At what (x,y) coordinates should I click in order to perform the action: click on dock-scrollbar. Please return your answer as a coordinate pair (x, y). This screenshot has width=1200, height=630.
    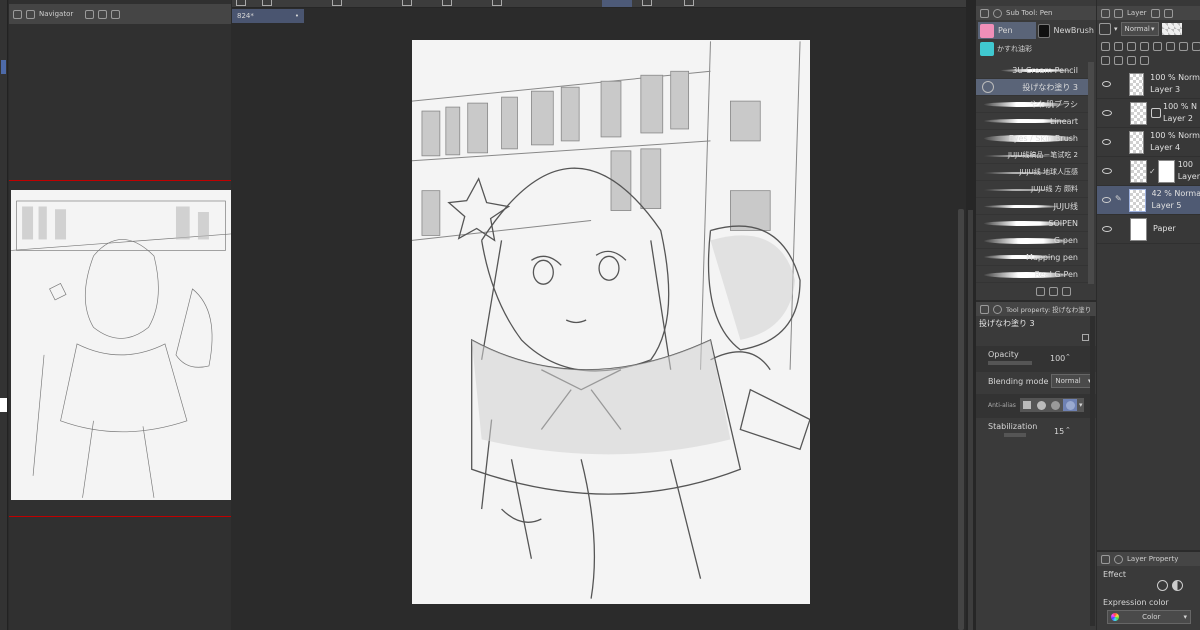
    Looking at the image, I should click on (970, 420).